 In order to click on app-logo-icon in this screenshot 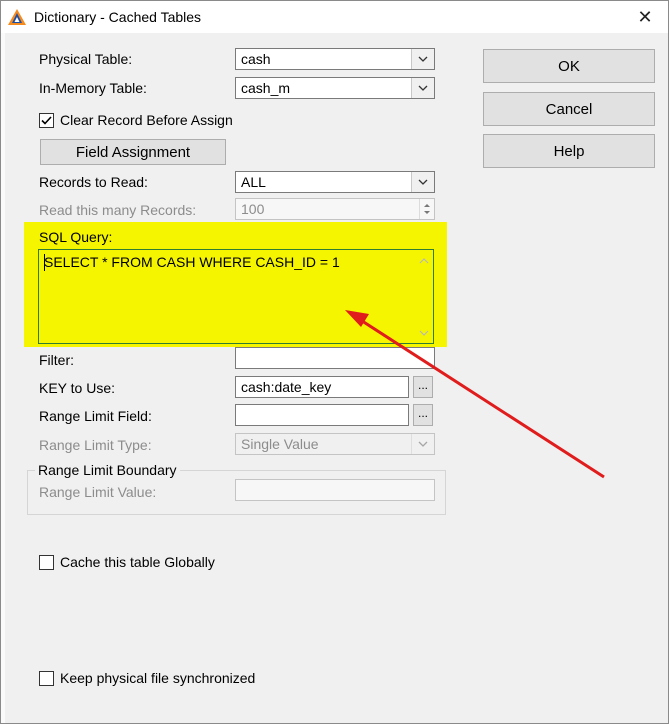, I will do `click(17, 17)`.